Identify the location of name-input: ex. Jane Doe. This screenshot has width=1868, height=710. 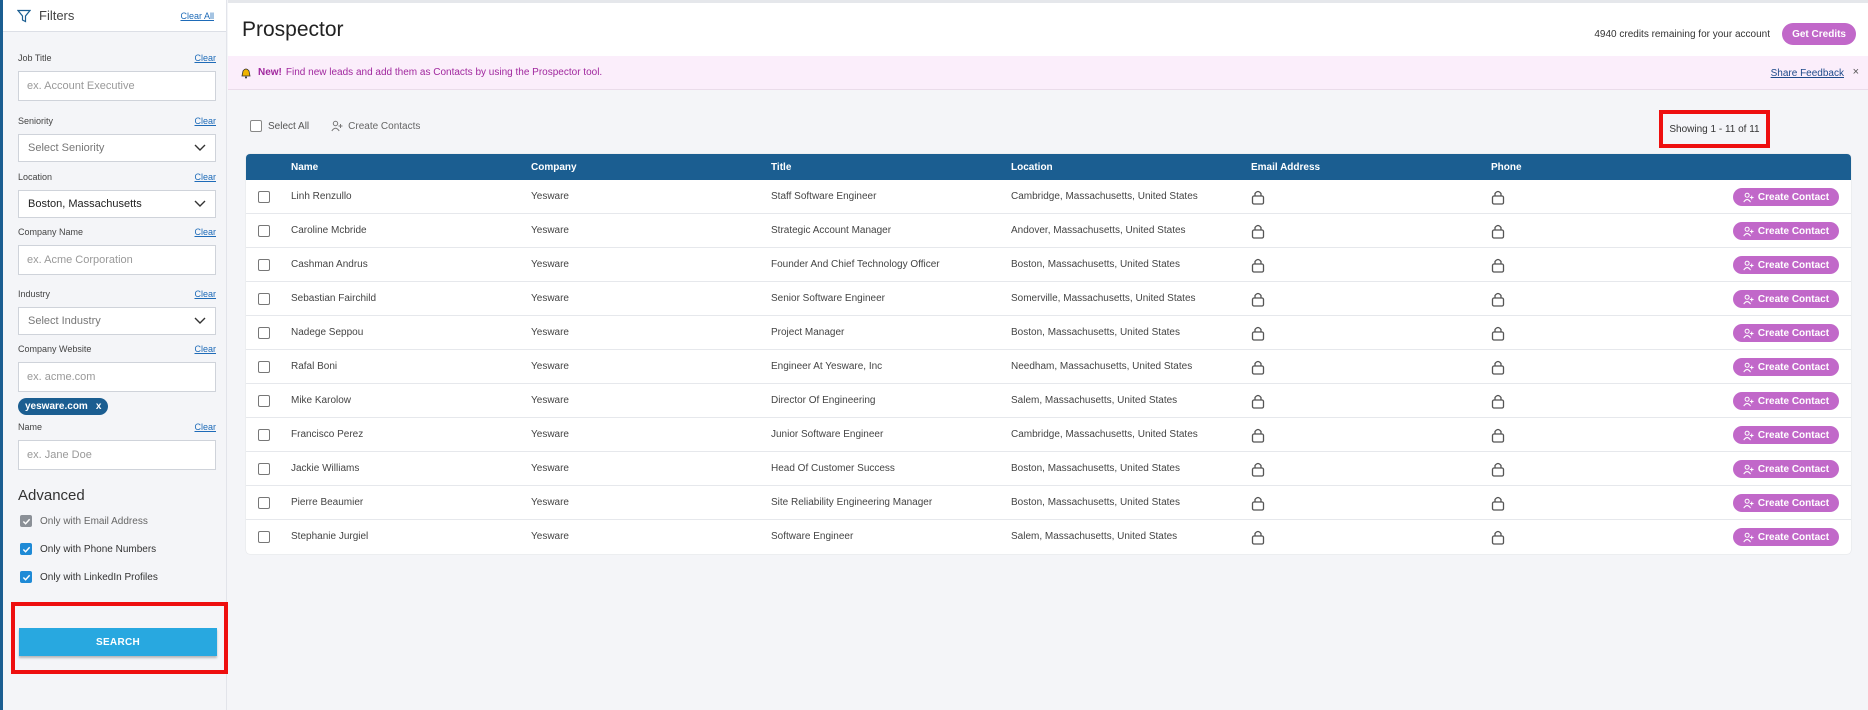
(117, 455).